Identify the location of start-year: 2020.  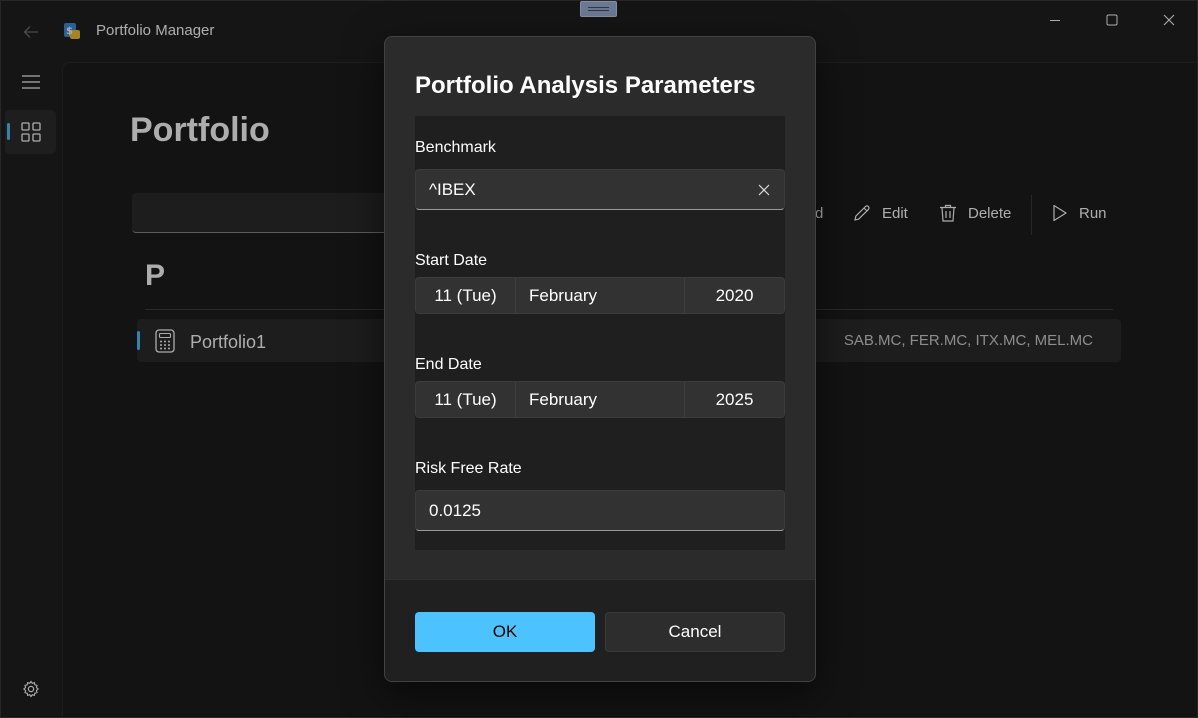
(734, 295).